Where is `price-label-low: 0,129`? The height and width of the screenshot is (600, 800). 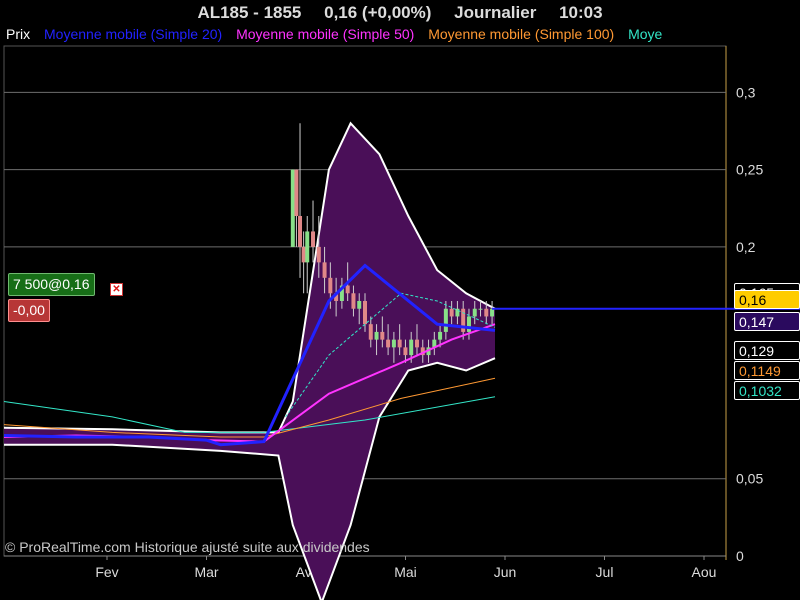
price-label-low: 0,129 is located at coordinates (767, 350).